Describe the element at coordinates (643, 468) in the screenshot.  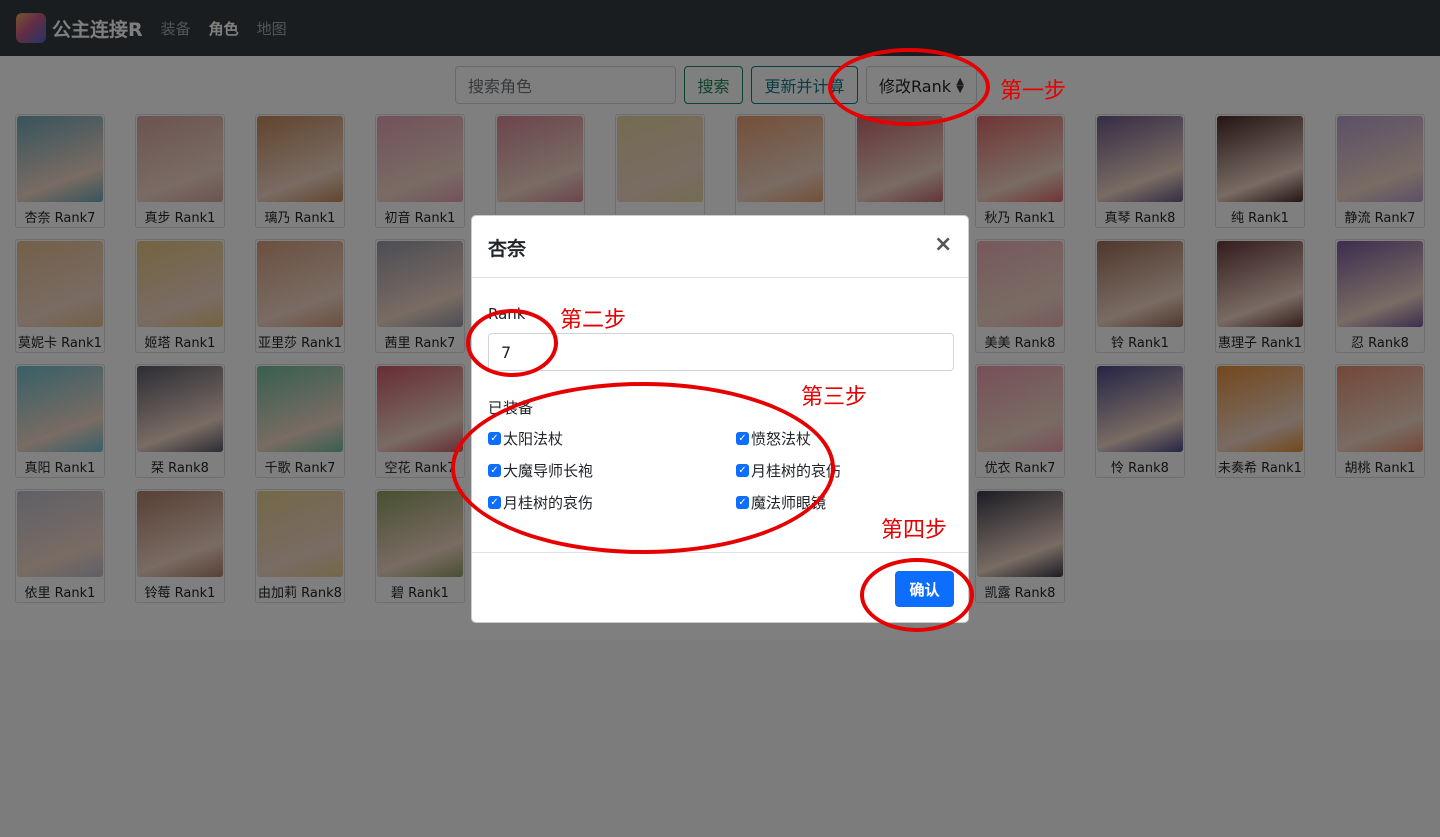
I see `annotation-ring-step3` at that location.